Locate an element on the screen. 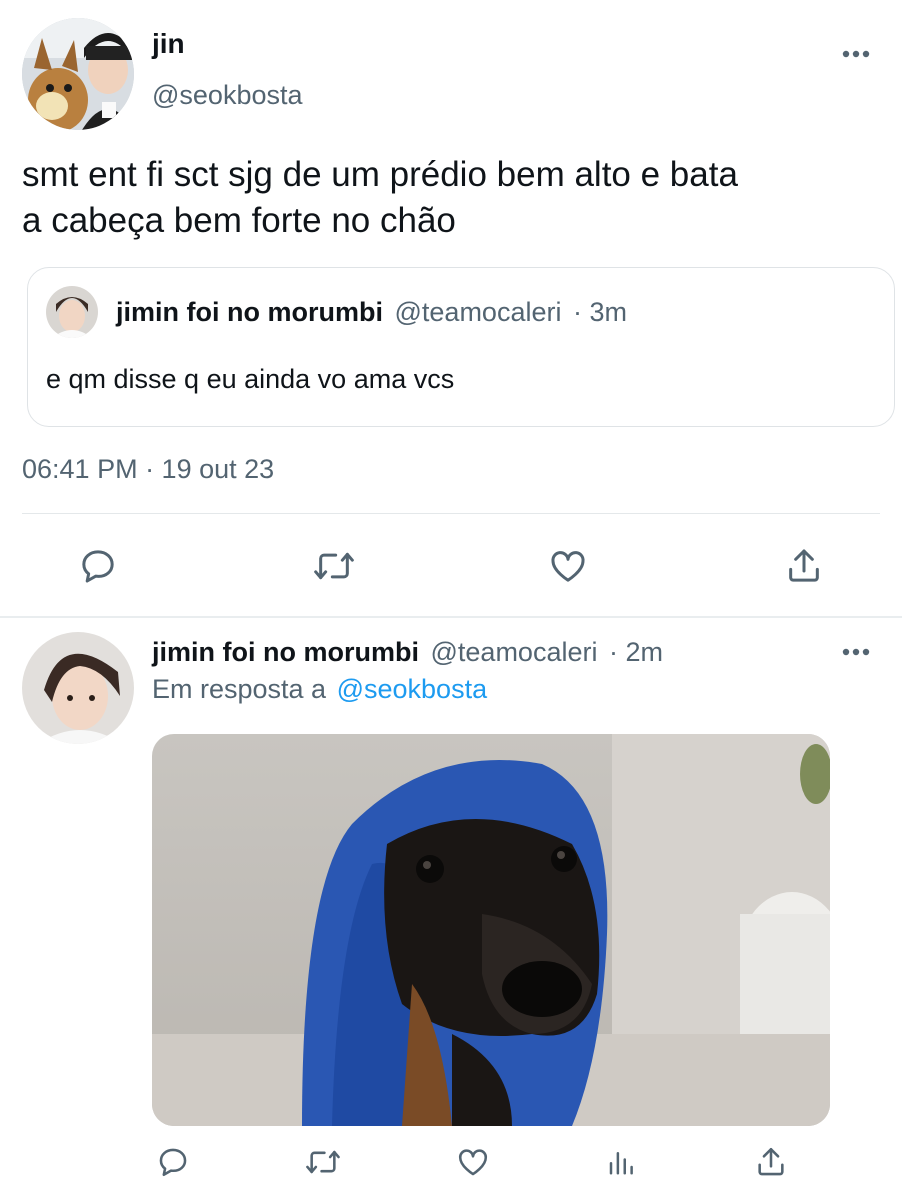 The height and width of the screenshot is (1200, 902). quoted-tweet-time: · 3m is located at coordinates (600, 312).